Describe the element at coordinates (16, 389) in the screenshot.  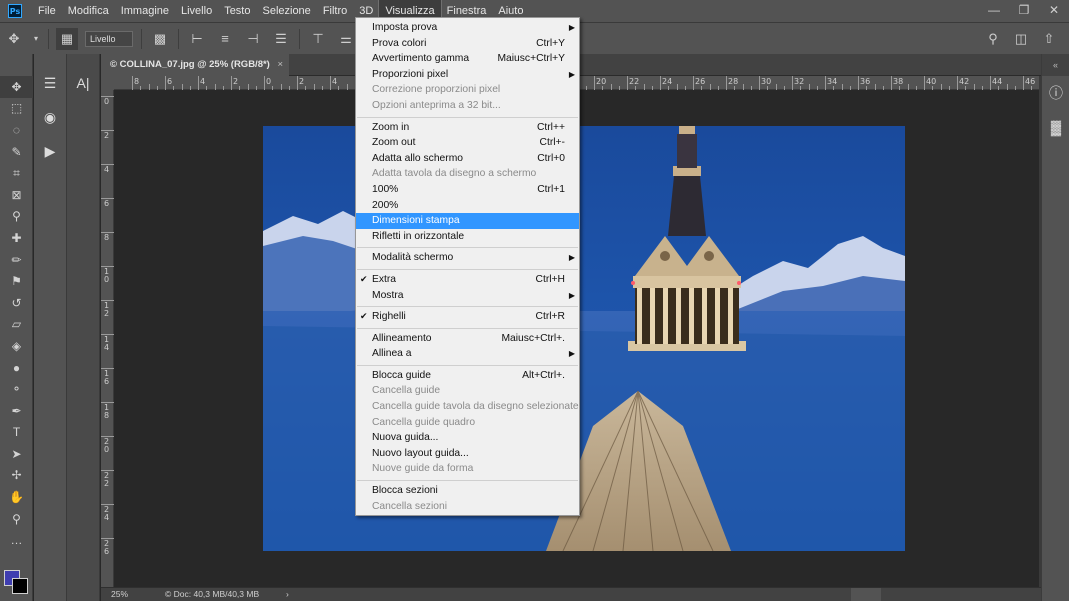
I see `dodge-tool-icon: ⚬` at that location.